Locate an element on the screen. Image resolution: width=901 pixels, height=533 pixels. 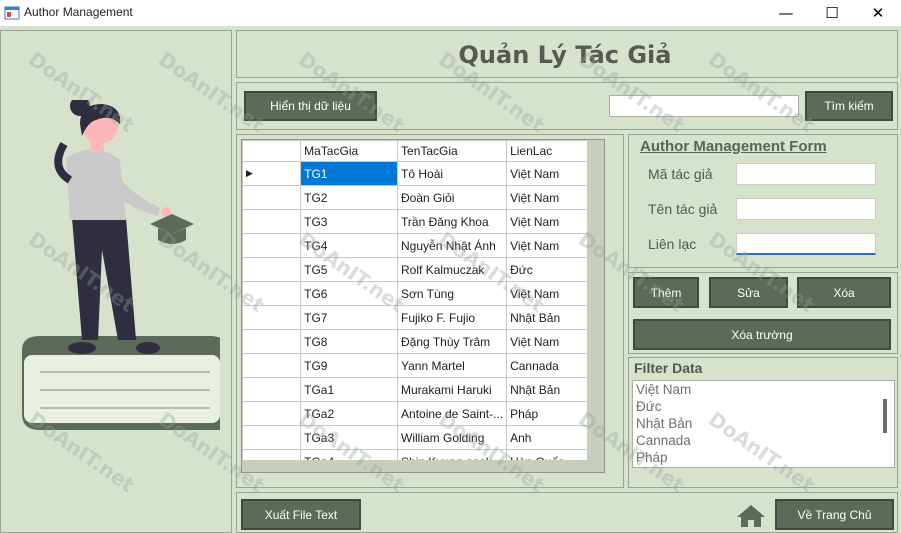
filter-listbox: Việt Nam Đức Nhật Bản Cannada Pháp is located at coordinates (763, 424).